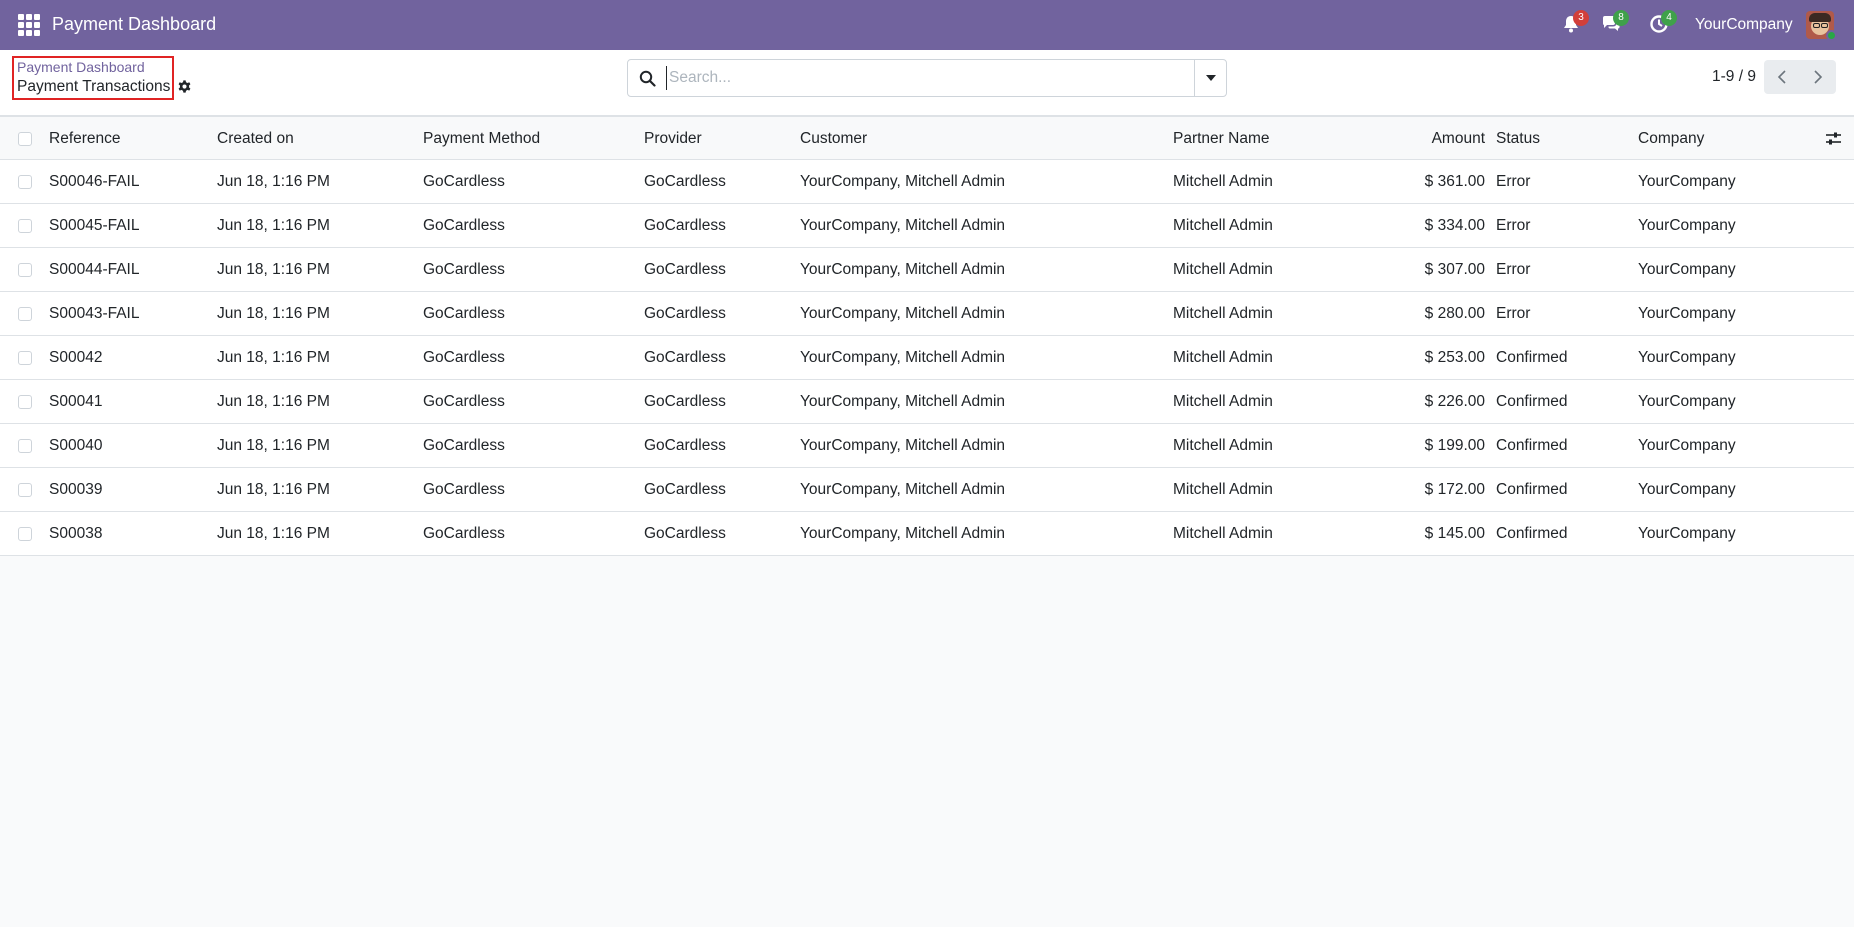 The width and height of the screenshot is (1854, 927). What do you see at coordinates (1816, 25) in the screenshot?
I see `avatar-glass-left` at bounding box center [1816, 25].